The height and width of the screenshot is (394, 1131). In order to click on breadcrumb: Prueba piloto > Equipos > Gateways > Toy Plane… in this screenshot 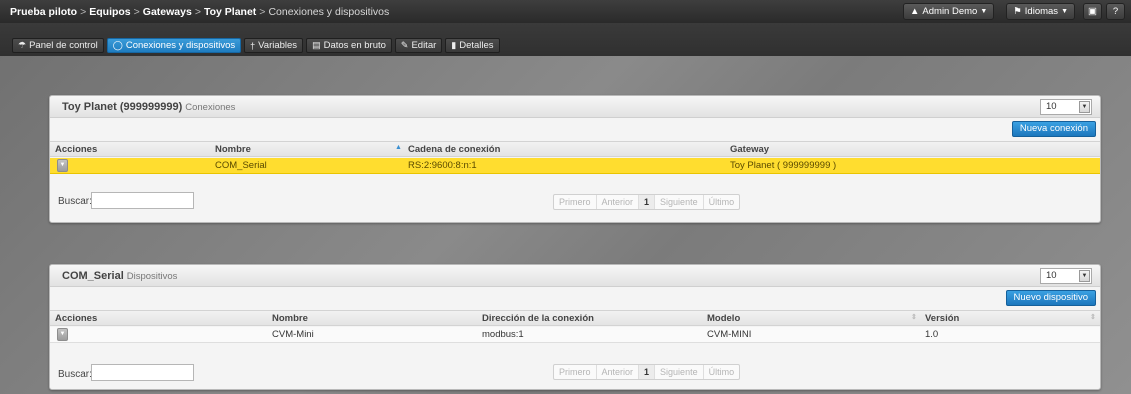, I will do `click(194, 12)`.